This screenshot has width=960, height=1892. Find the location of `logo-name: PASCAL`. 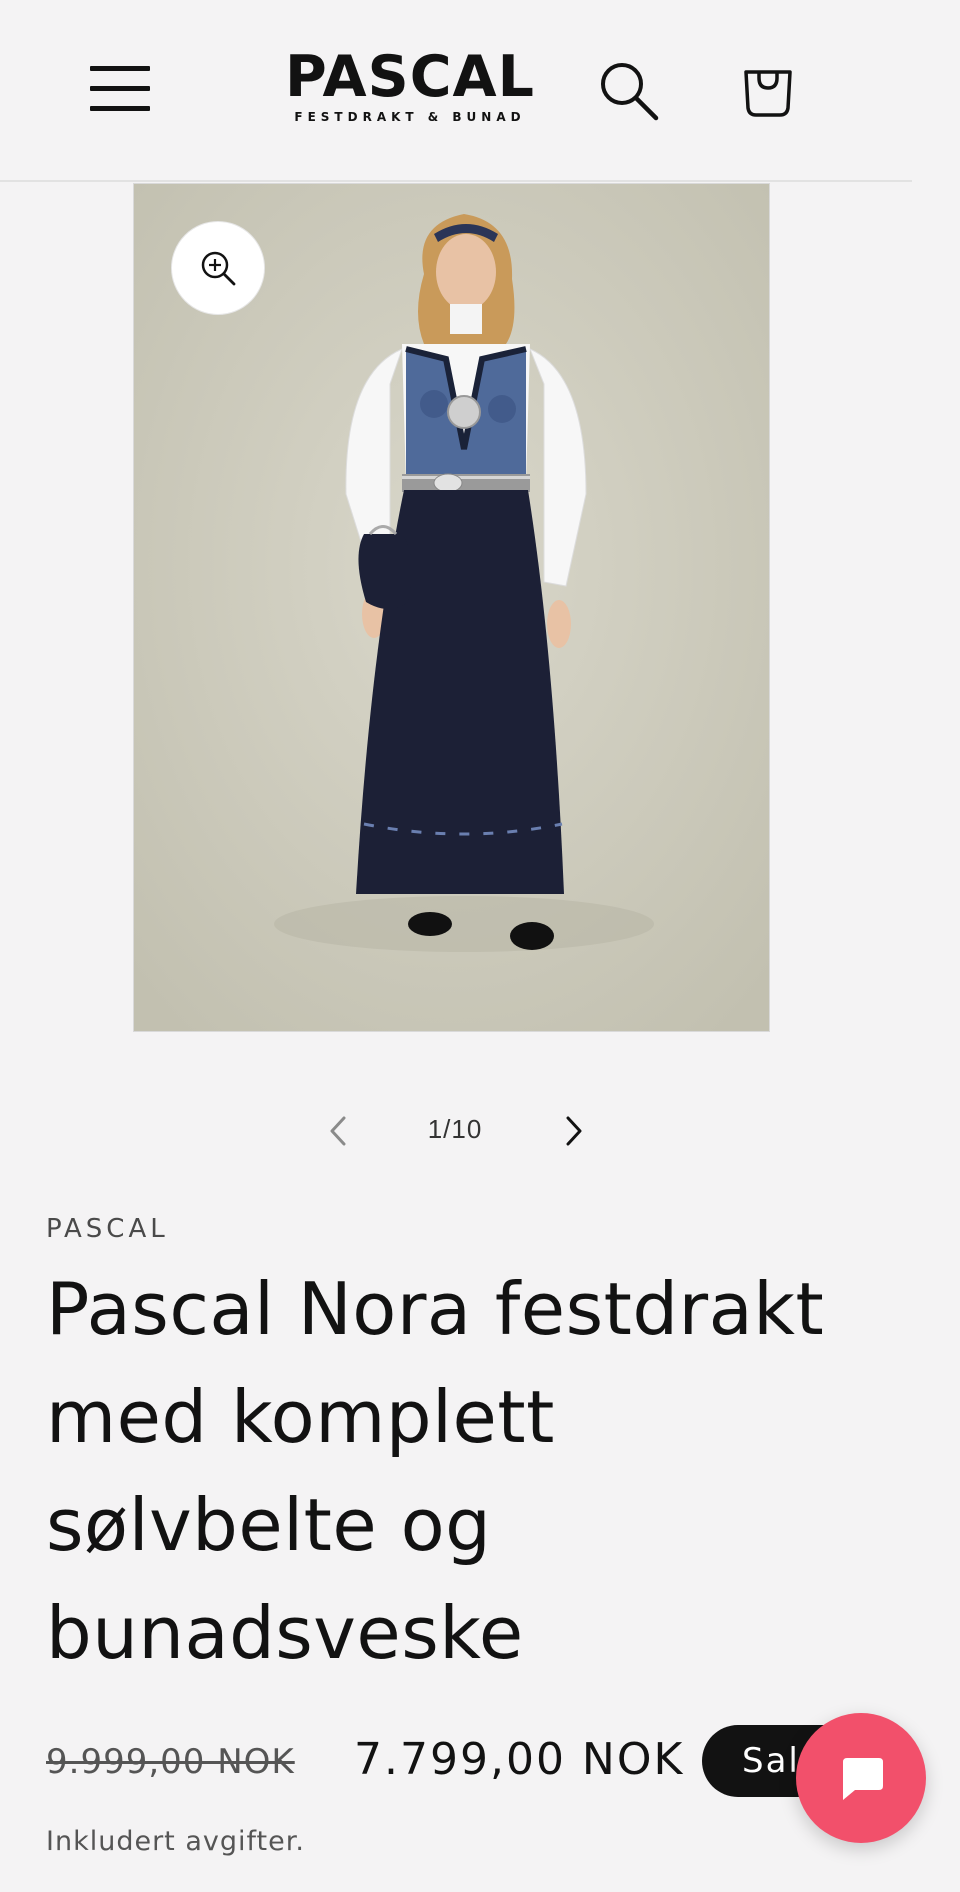

logo-name: PASCAL is located at coordinates (410, 77).